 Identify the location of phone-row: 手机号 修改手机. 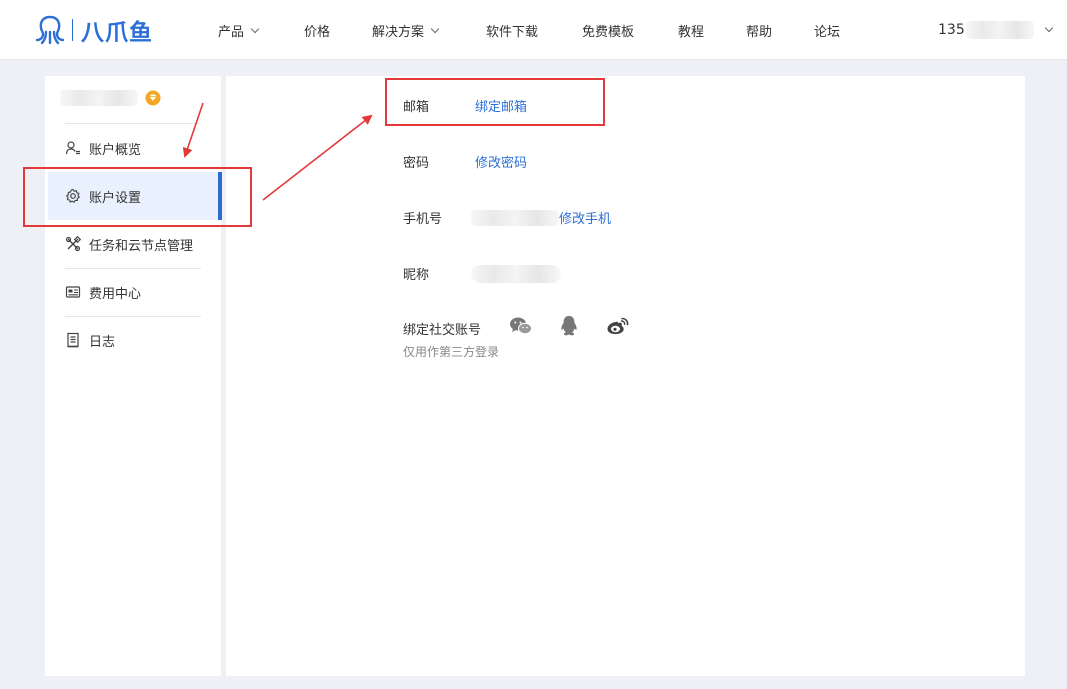
(507, 217).